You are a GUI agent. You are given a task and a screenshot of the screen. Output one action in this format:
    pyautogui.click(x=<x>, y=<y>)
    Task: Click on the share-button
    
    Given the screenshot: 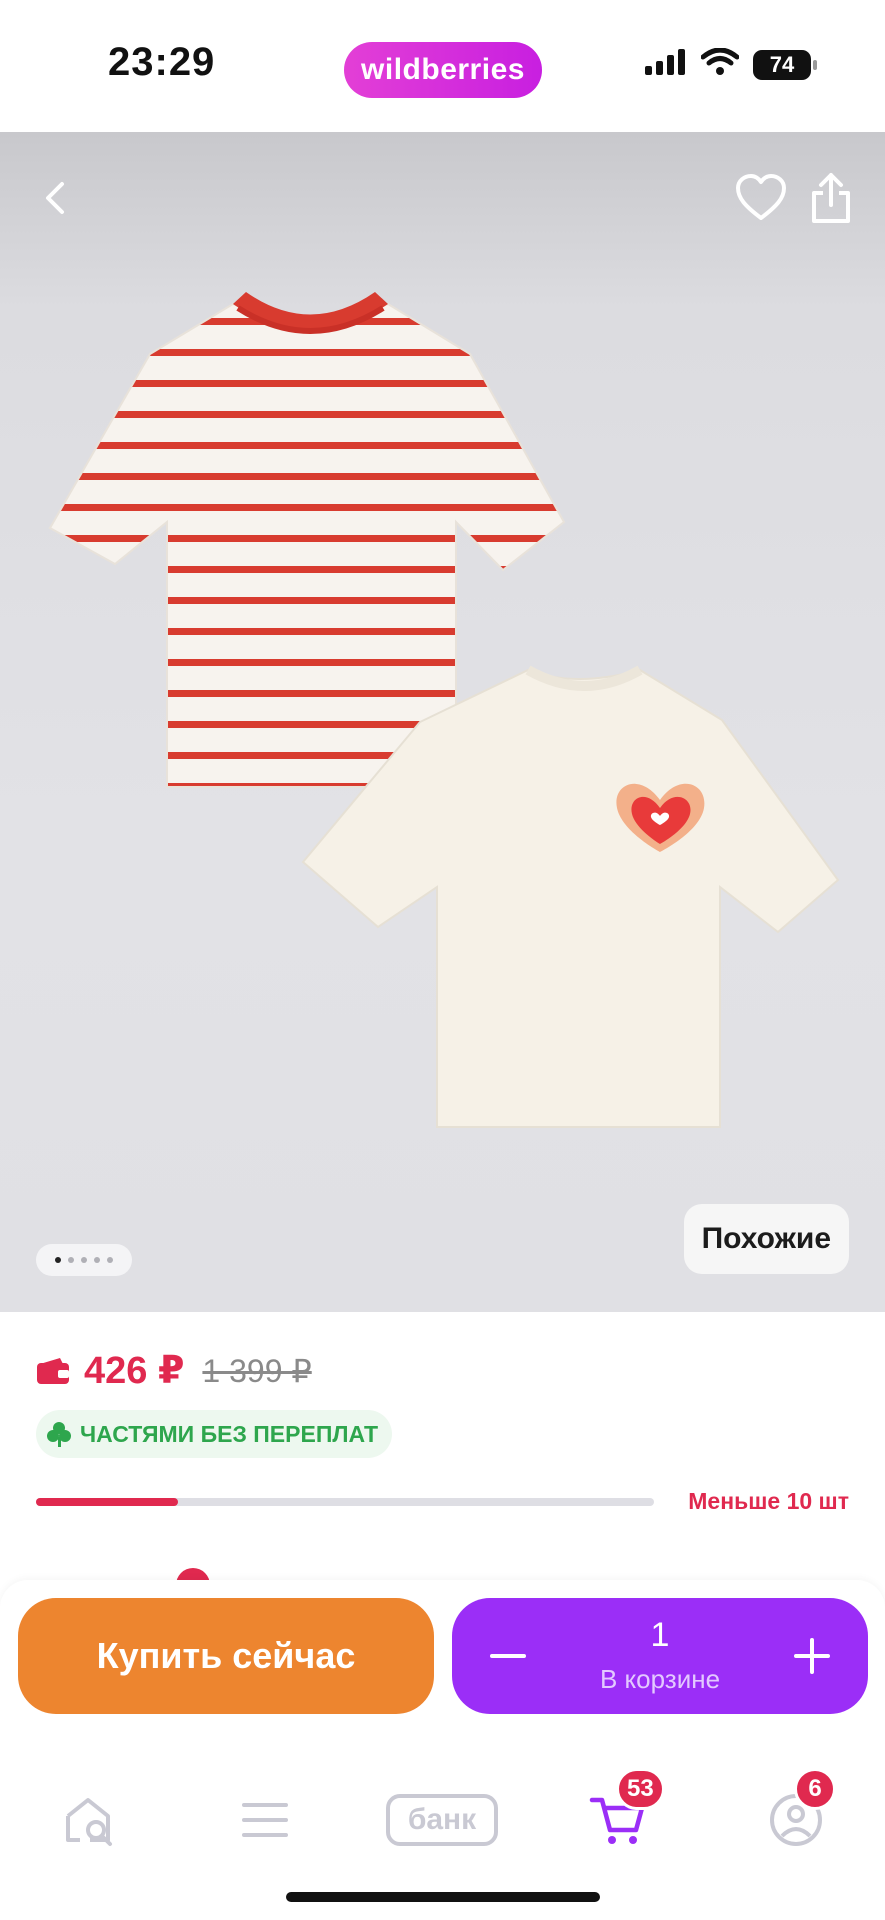 What is the action you would take?
    pyautogui.click(x=831, y=198)
    